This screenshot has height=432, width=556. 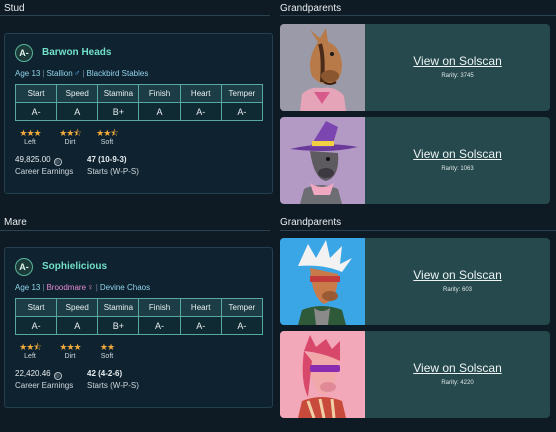 I want to click on horse-meta: Age 13 | Stallion♂ | Blackbird Stables, so click(x=82, y=73).